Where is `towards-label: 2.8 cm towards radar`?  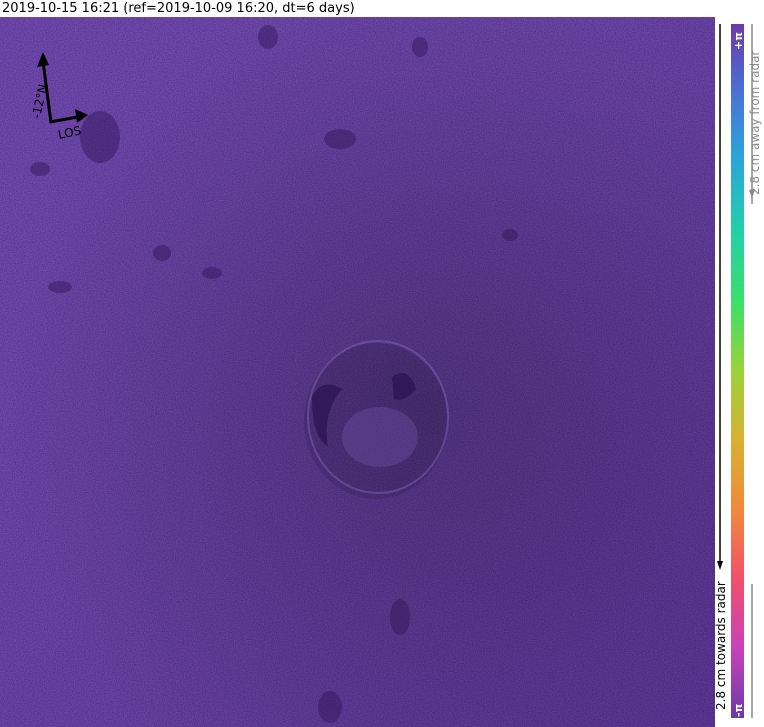 towards-label: 2.8 cm towards radar is located at coordinates (721, 645).